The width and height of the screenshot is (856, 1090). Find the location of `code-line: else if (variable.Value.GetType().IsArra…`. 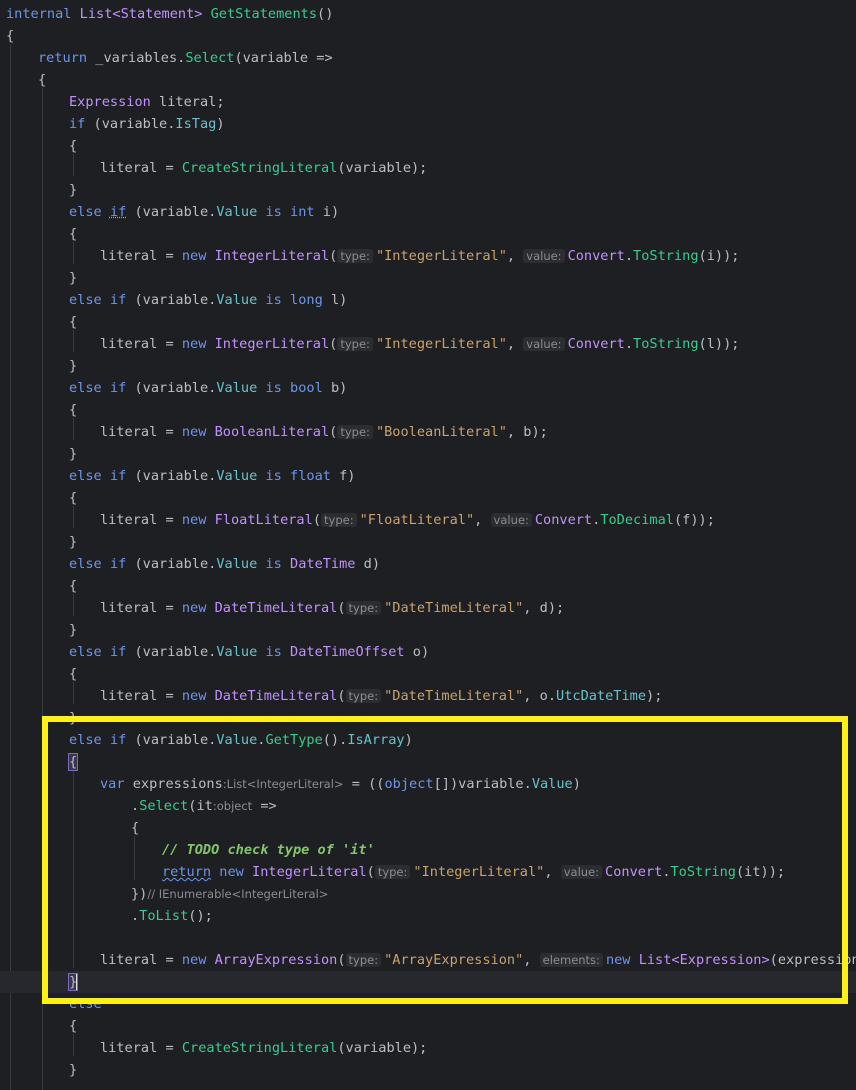

code-line: else if (variable.Value.GetType().IsArra… is located at coordinates (241, 740).